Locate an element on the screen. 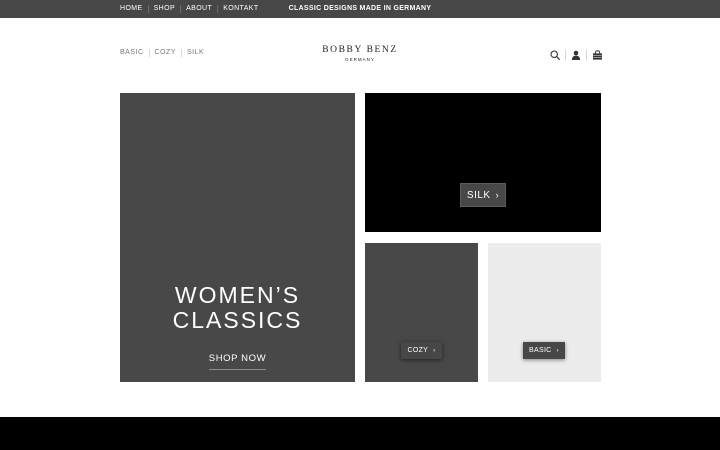 The width and height of the screenshot is (720, 450). tagline: CLASSIC DESIGNS MADE IN GERMANY is located at coordinates (360, 8).